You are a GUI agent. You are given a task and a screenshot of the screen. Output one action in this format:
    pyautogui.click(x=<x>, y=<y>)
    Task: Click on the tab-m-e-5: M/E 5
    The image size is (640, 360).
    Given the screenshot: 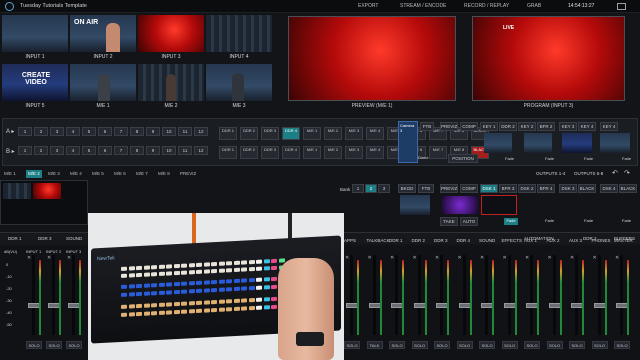 What is the action you would take?
    pyautogui.click(x=98, y=174)
    